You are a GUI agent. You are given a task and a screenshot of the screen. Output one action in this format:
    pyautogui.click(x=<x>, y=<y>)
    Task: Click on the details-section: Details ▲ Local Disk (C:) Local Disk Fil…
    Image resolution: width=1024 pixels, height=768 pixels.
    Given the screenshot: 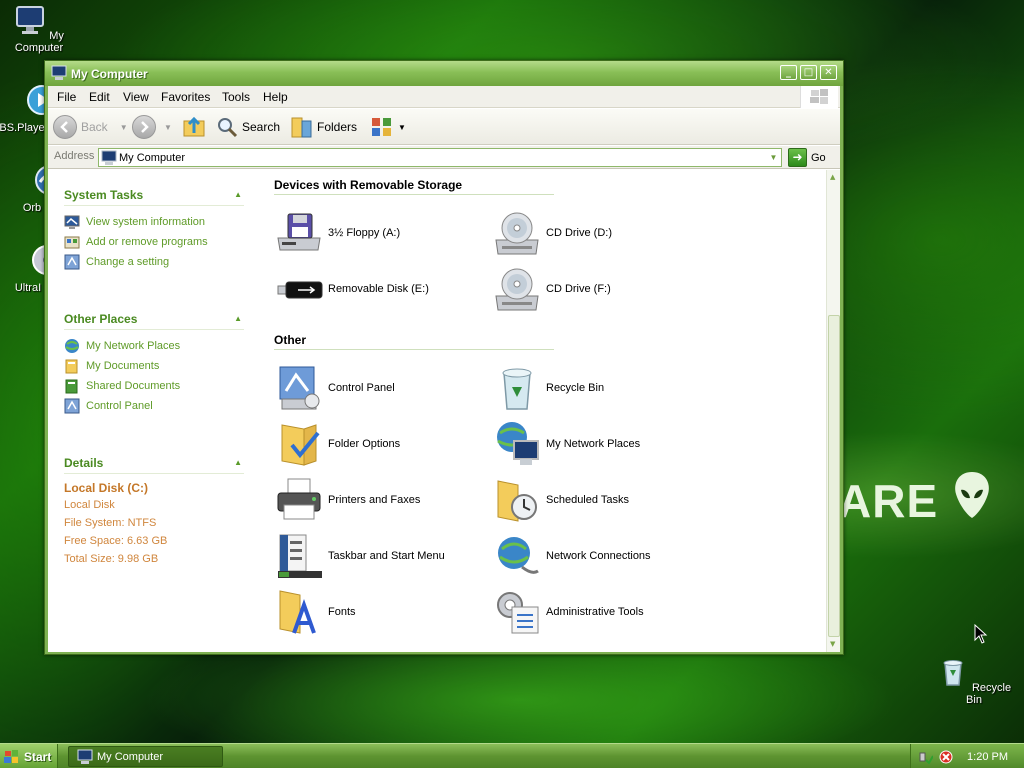 What is the action you would take?
    pyautogui.click(x=154, y=510)
    